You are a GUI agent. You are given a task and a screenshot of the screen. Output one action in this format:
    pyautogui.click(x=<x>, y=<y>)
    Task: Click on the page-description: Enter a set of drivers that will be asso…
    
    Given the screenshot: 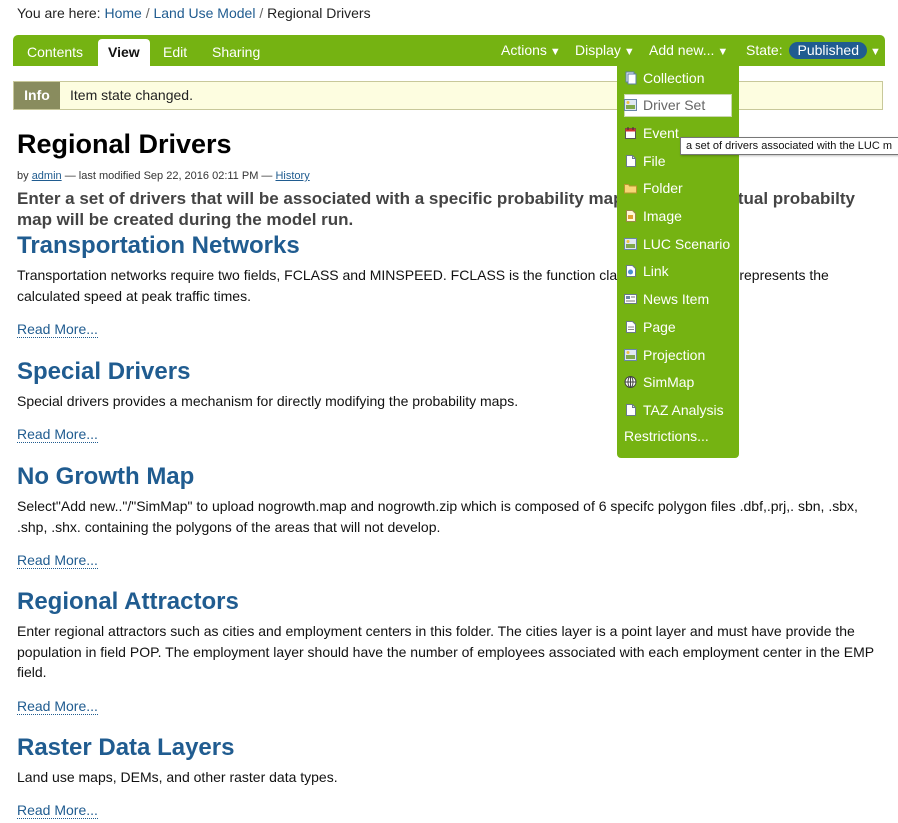 What is the action you would take?
    pyautogui.click(x=436, y=209)
    